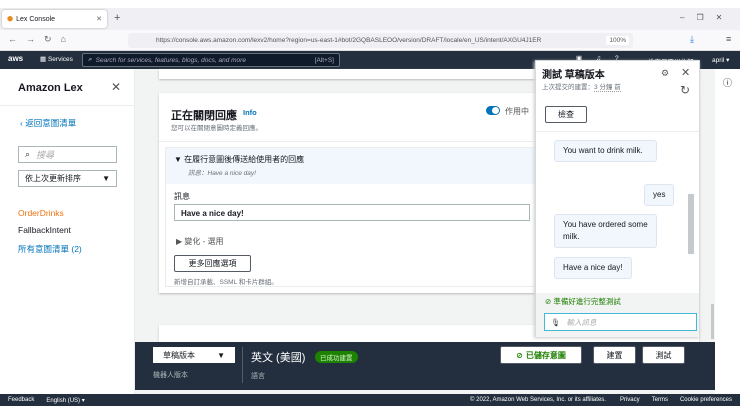 The height and width of the screenshot is (416, 740). I want to click on test-button: 測試, so click(663, 355).